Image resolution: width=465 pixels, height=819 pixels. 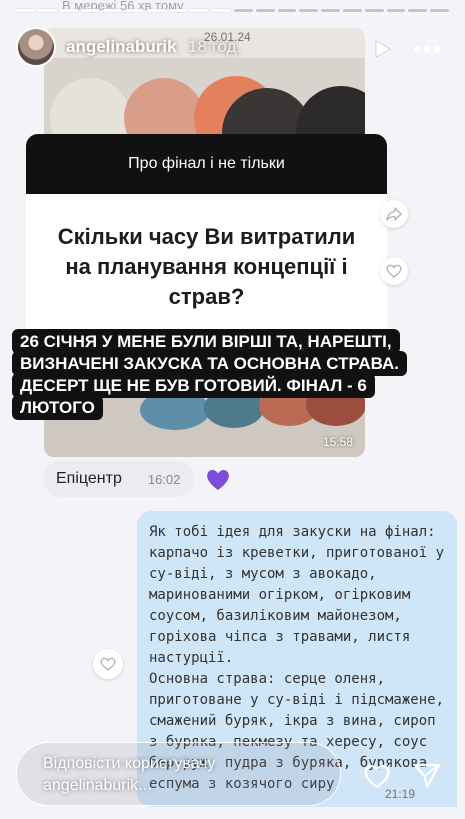 What do you see at coordinates (297, 553) in the screenshot?
I see `message-line: карпачо із креветки, приготованої у` at bounding box center [297, 553].